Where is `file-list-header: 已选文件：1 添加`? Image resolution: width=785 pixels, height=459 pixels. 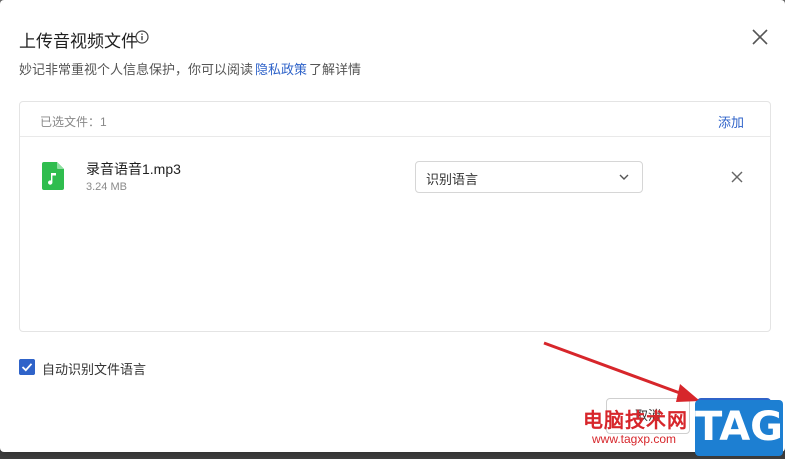 file-list-header: 已选文件：1 添加 is located at coordinates (395, 119).